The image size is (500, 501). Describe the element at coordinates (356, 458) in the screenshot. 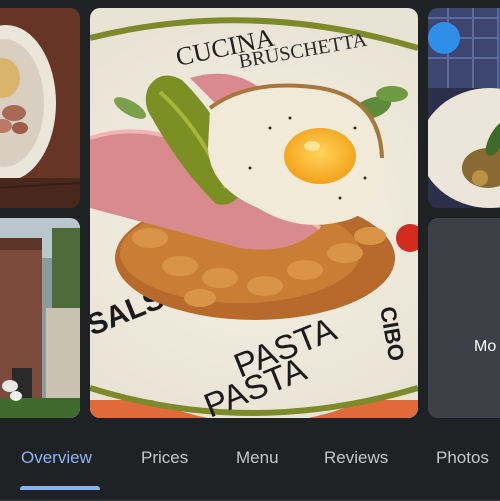

I see `tab-reviews: Reviews` at that location.